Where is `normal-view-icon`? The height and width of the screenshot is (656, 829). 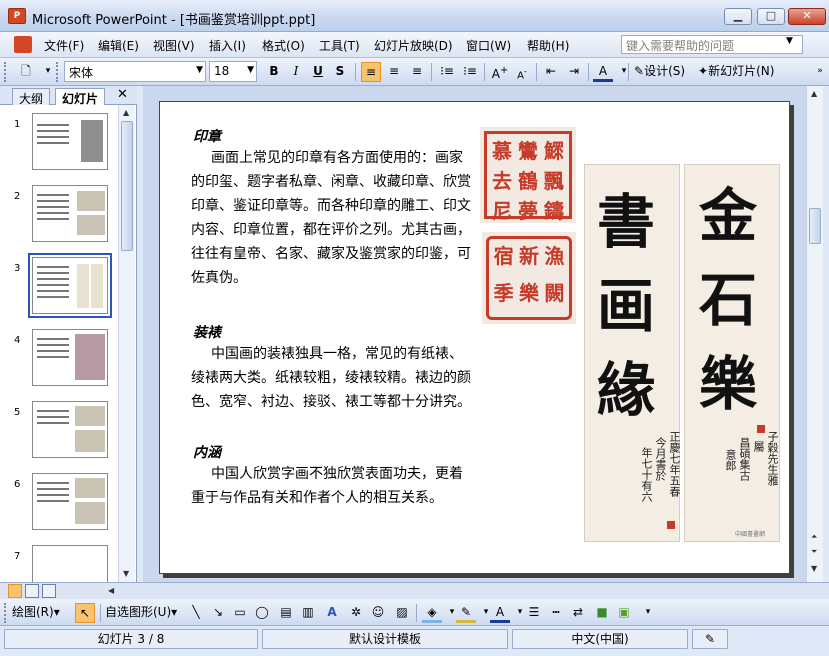
normal-view-icon is located at coordinates (15, 591).